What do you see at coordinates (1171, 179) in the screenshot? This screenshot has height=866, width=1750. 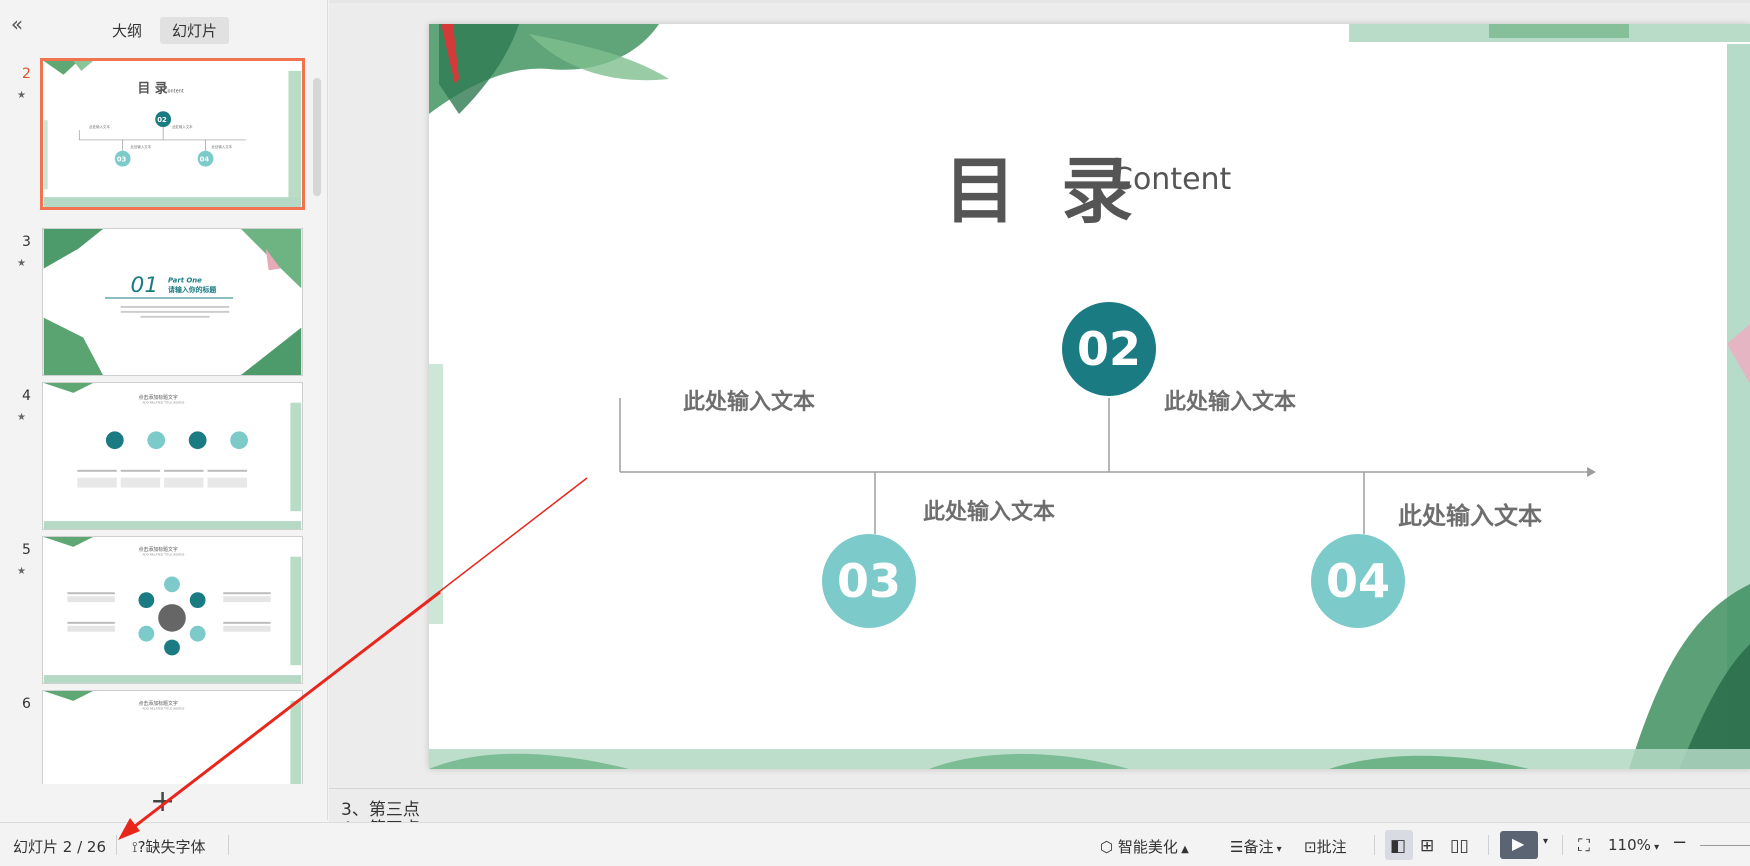 I see `slide-subtitle: Content` at bounding box center [1171, 179].